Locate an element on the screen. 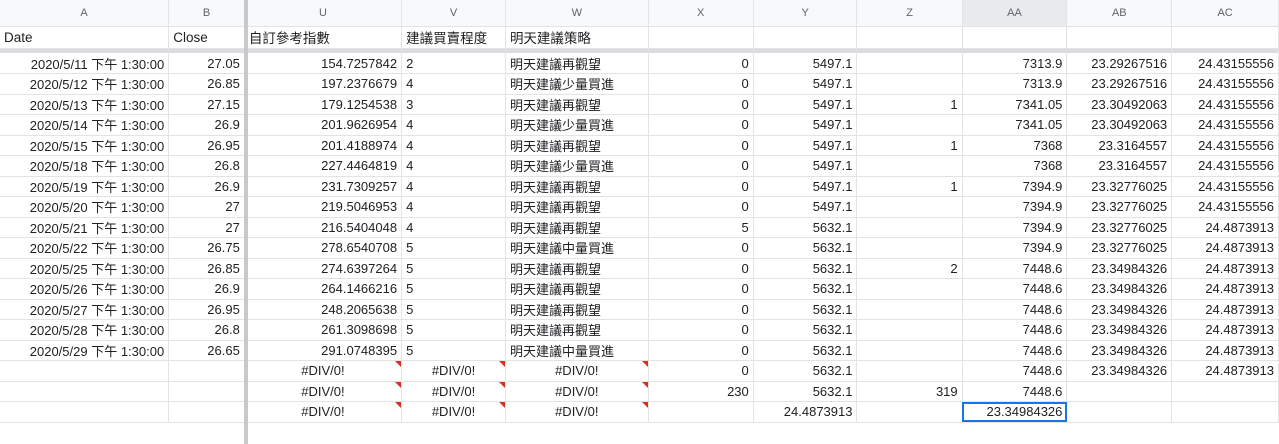 Image resolution: width=1279 pixels, height=444 pixels. cell: 27.15 is located at coordinates (206, 104).